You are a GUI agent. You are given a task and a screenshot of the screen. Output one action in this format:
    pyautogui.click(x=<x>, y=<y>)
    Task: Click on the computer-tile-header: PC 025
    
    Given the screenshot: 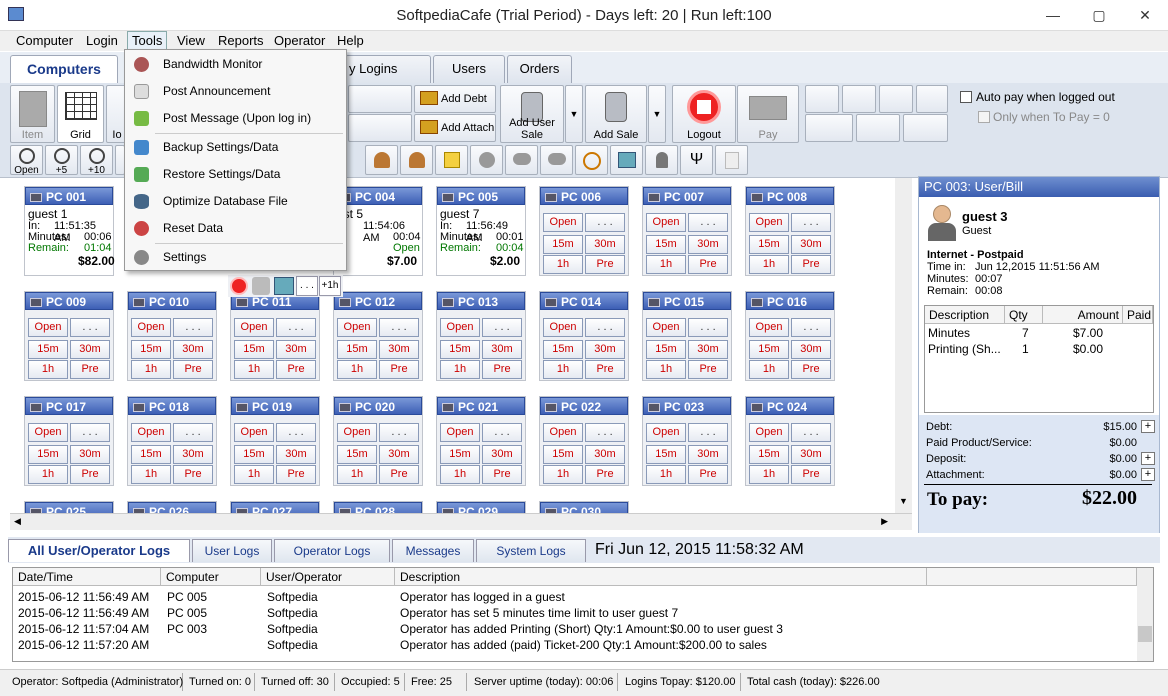 What is the action you would take?
    pyautogui.click(x=69, y=507)
    